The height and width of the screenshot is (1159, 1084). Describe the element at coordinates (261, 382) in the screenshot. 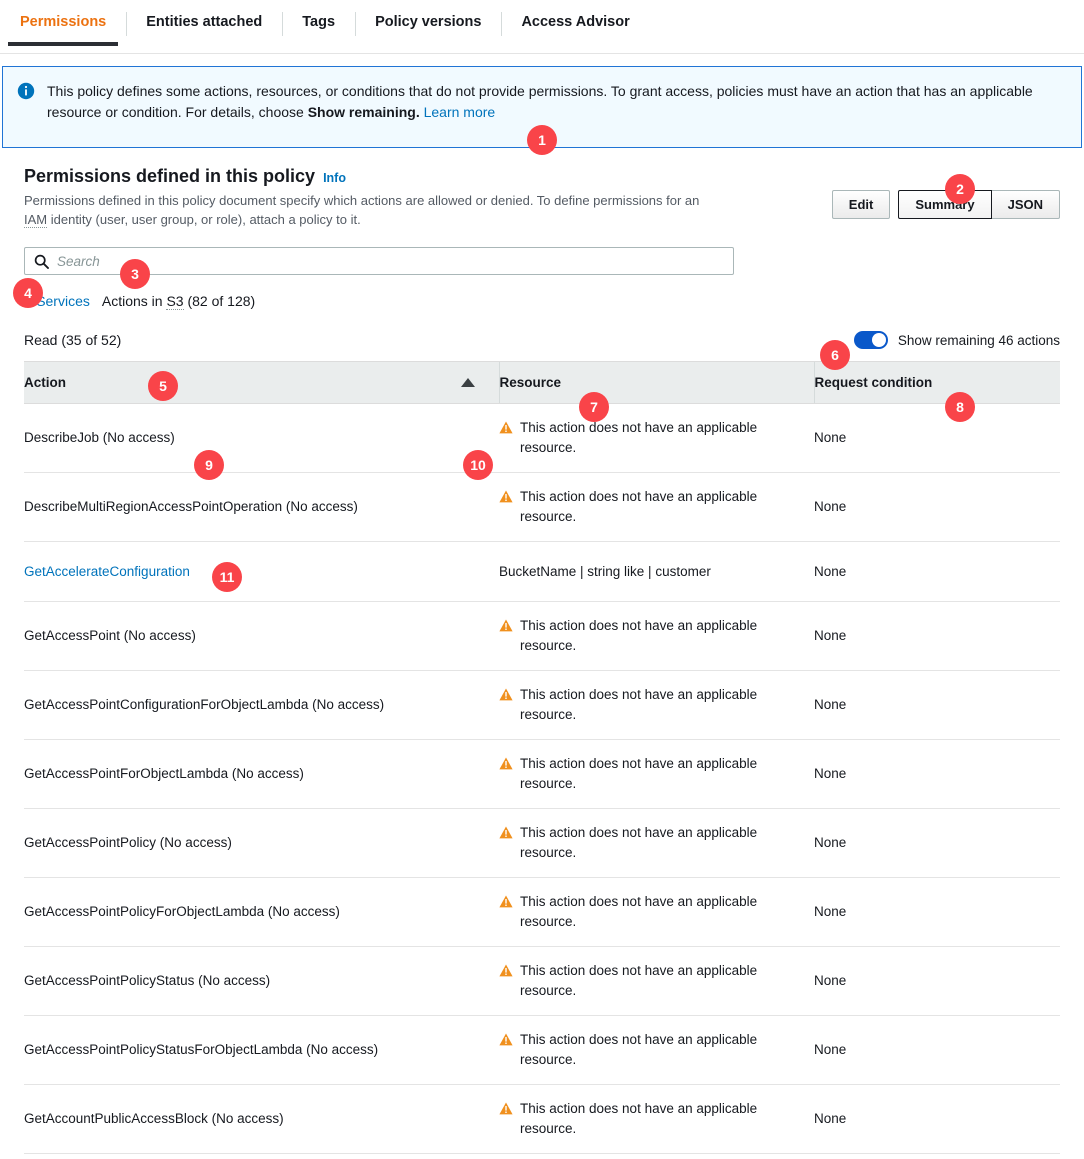

I see `column-header-action: Action` at that location.